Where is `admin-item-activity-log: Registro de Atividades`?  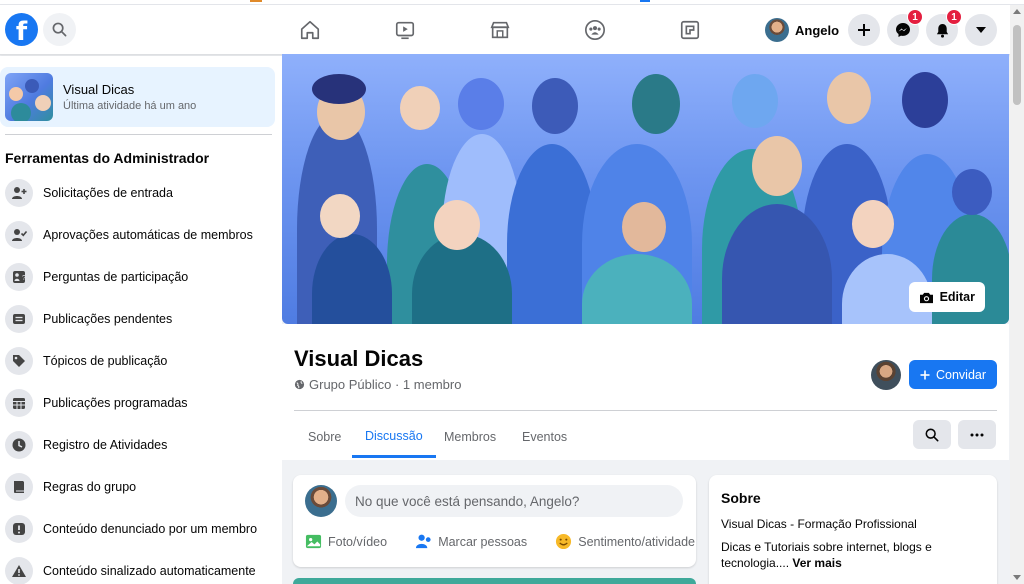 admin-item-activity-log: Registro de Atividades is located at coordinates (140, 445).